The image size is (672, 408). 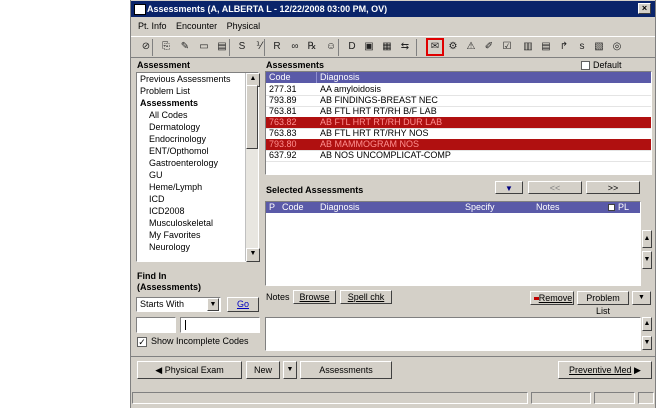 What do you see at coordinates (603, 303) in the screenshot?
I see `problem-list-button: Problem List` at bounding box center [603, 303].